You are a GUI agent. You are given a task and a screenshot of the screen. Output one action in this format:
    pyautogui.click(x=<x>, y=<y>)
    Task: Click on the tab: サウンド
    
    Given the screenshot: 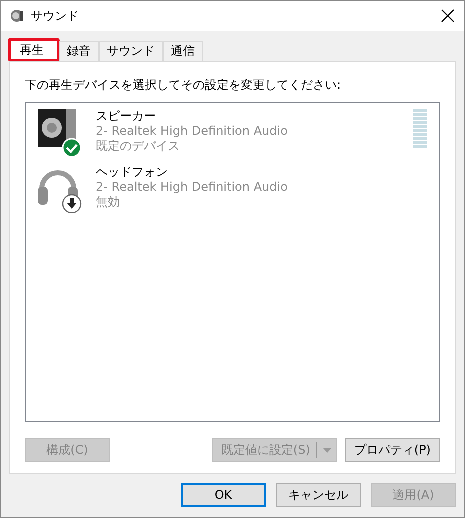 What is the action you would take?
    pyautogui.click(x=131, y=51)
    